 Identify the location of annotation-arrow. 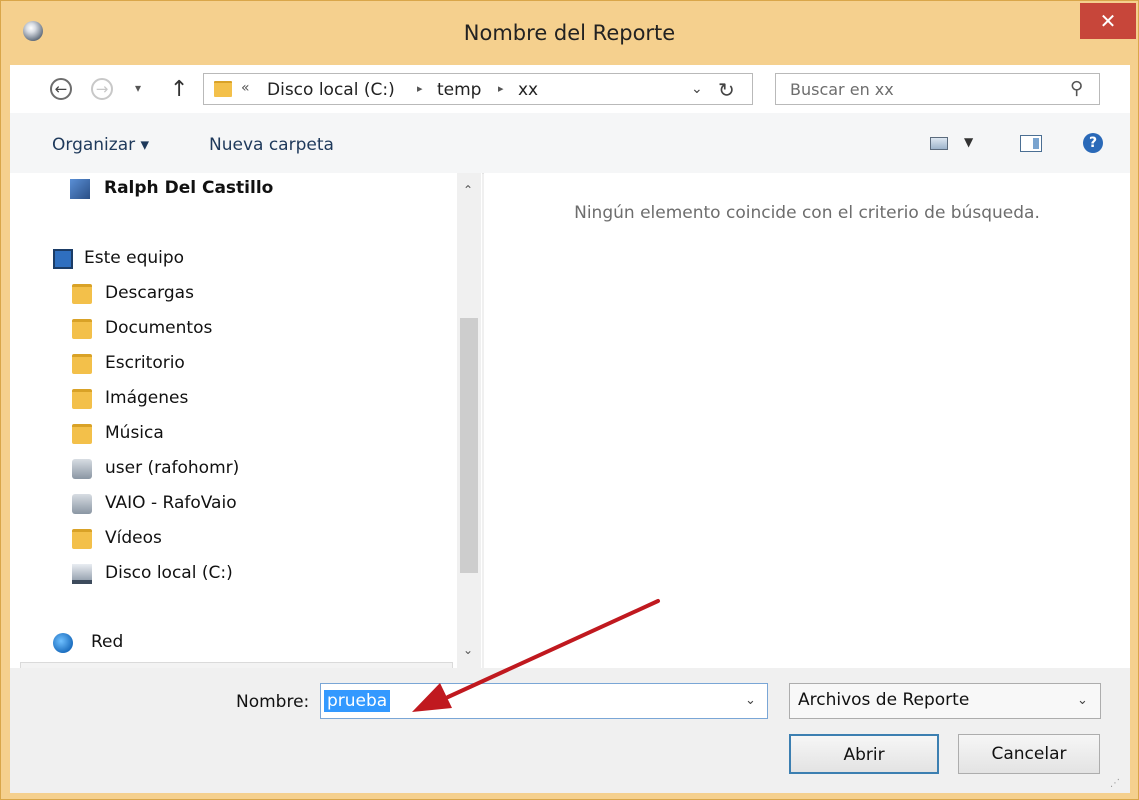
(536, 655).